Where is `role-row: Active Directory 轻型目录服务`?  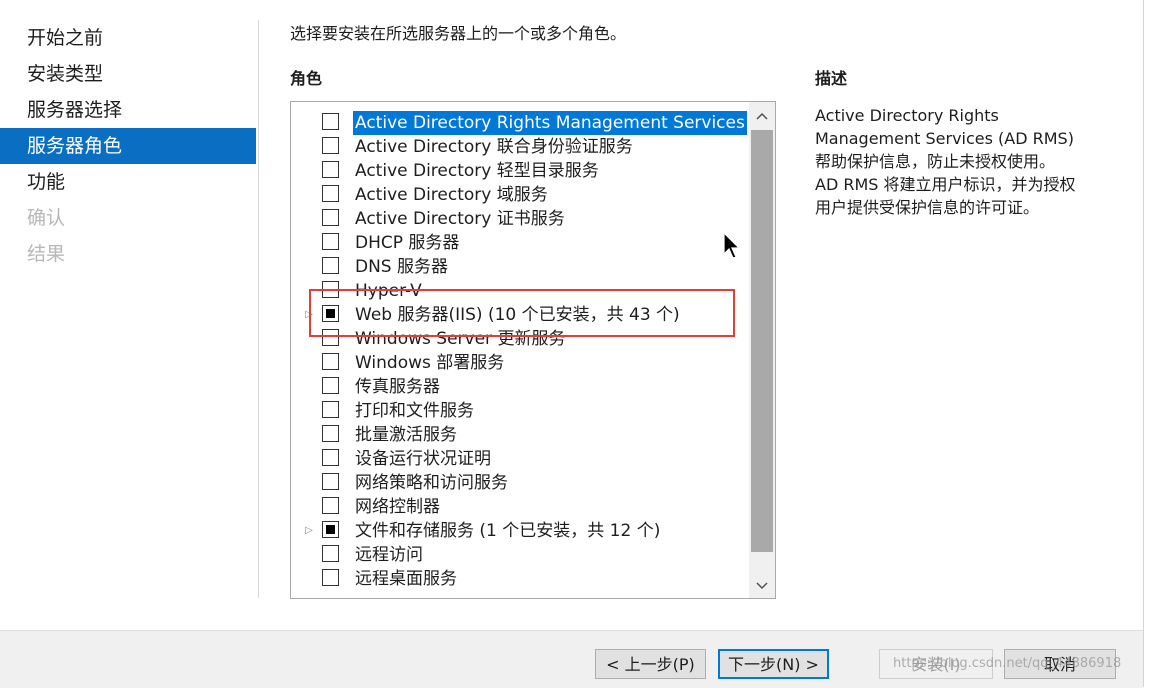
role-row: Active Directory 轻型目录服务 is located at coordinates (521, 171).